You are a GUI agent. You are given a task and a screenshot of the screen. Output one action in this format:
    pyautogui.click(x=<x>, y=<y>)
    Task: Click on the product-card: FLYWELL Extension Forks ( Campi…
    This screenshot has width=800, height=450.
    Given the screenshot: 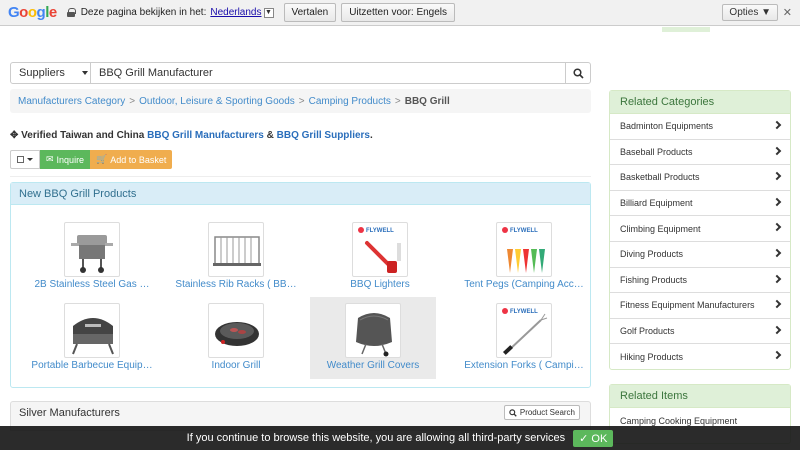 What is the action you would take?
    pyautogui.click(x=524, y=343)
    